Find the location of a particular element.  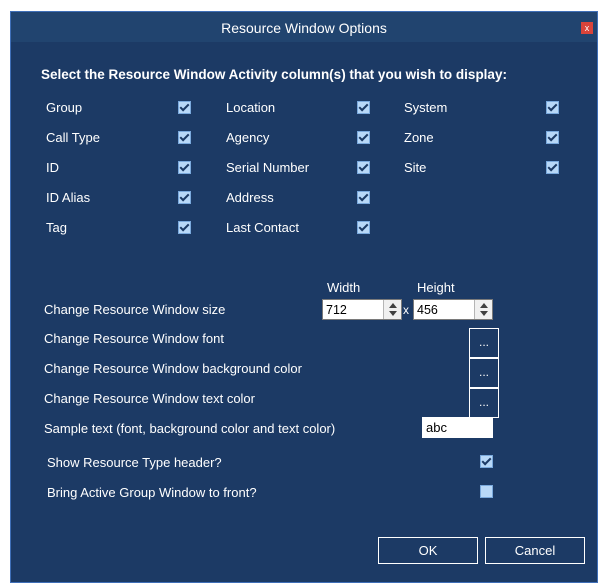

show-header-checkbox is located at coordinates (486, 461).